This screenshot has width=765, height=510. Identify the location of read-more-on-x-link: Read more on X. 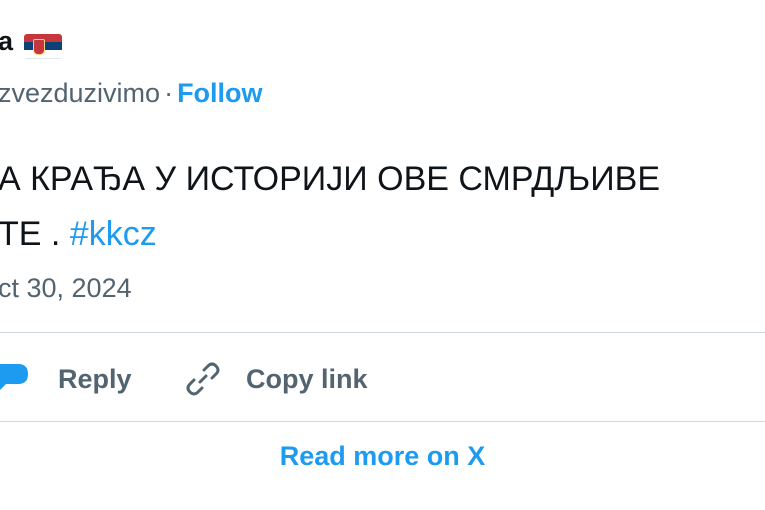
(382, 456).